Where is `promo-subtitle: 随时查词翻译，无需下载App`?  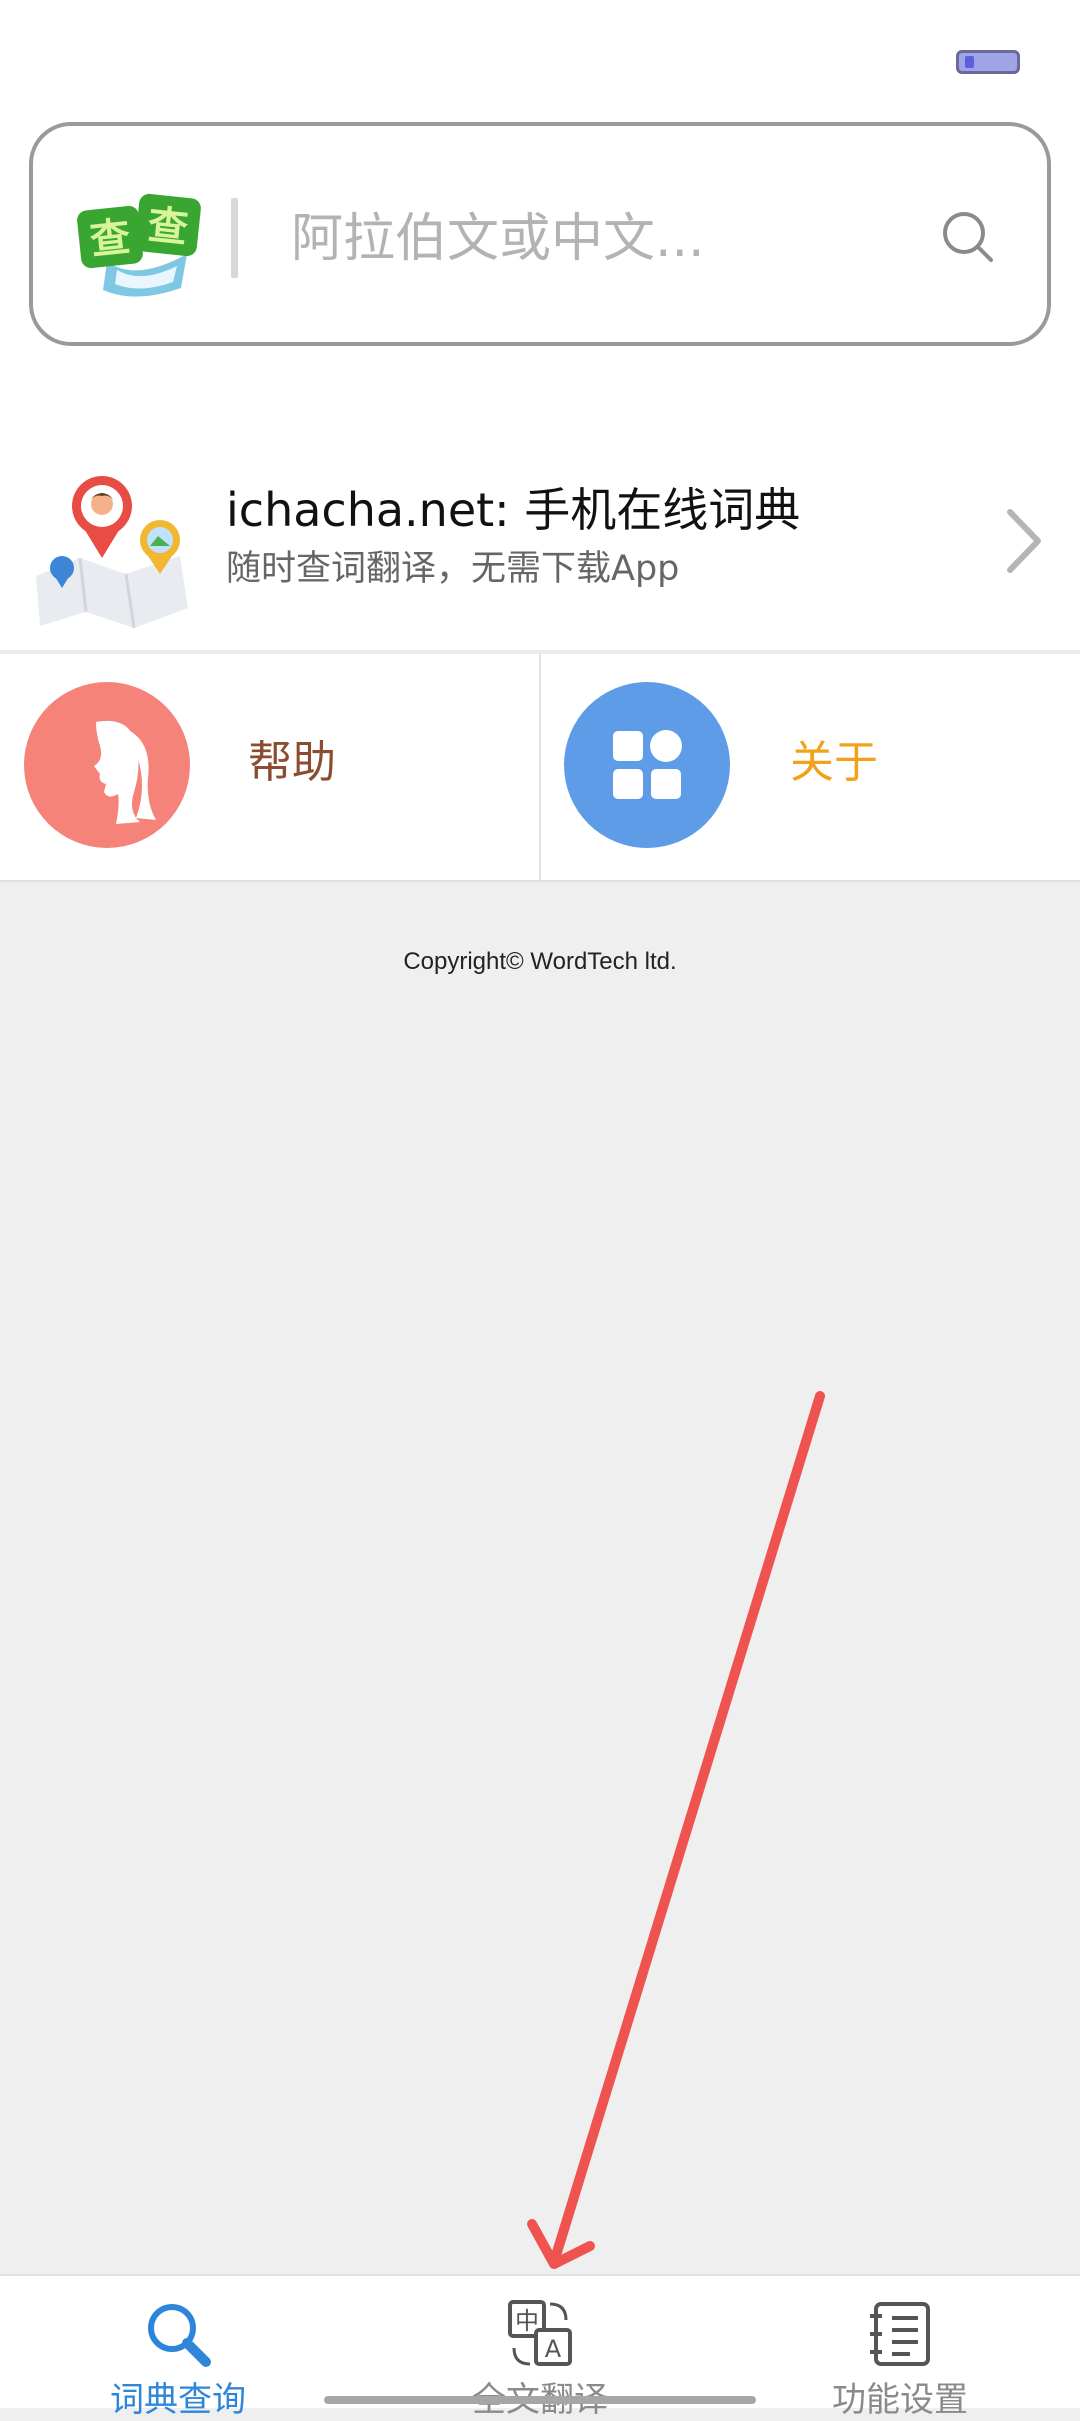 promo-subtitle: 随时查词翻译，无需下载App is located at coordinates (453, 569).